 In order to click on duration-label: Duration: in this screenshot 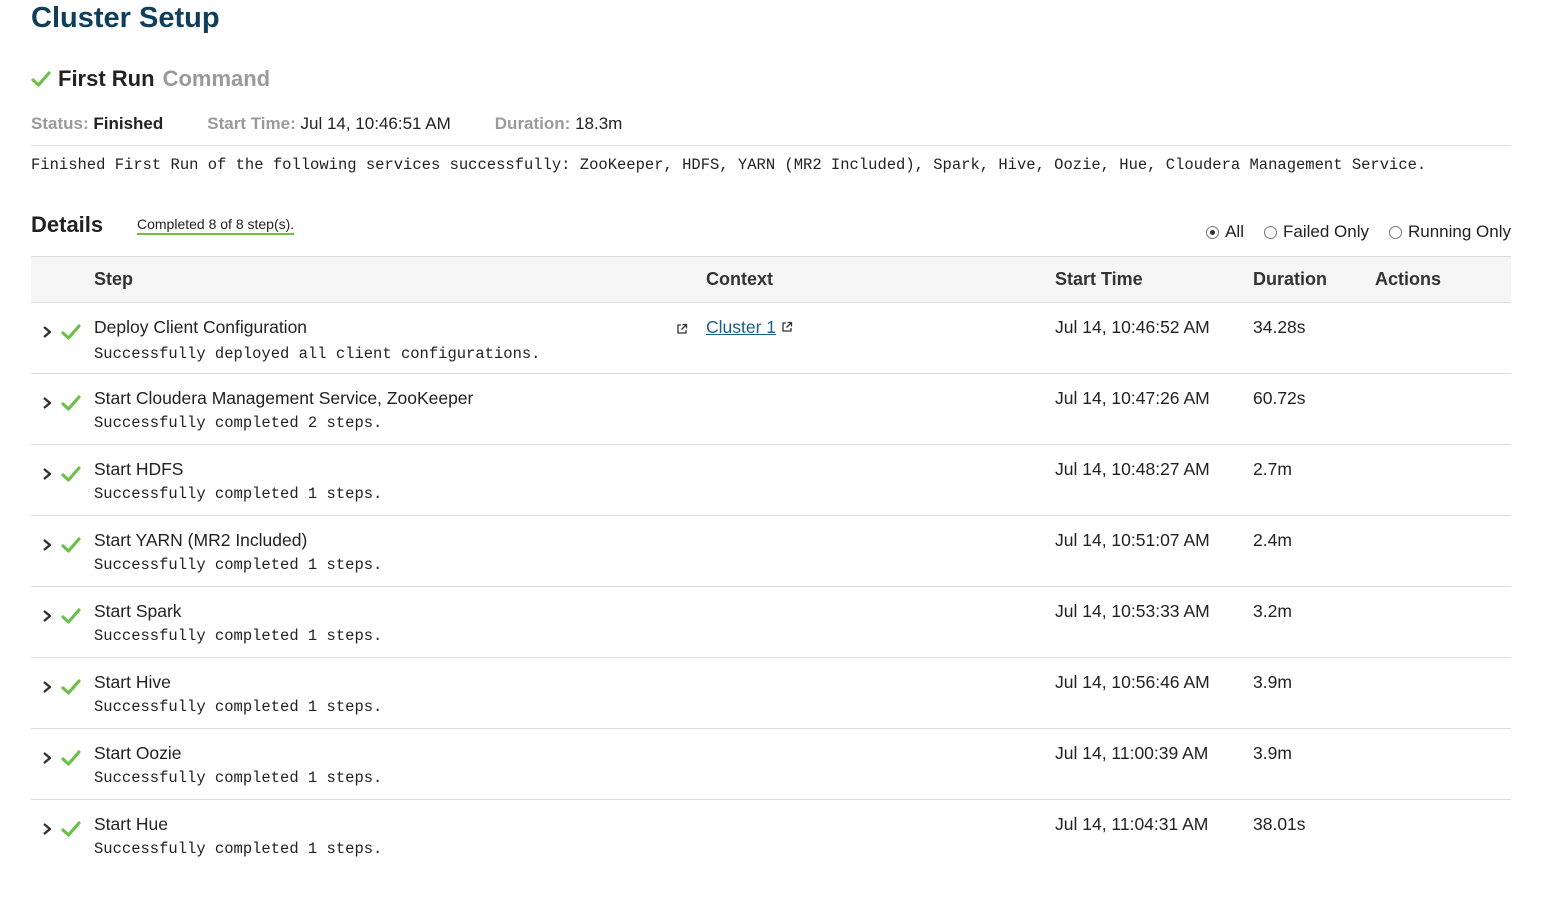, I will do `click(532, 123)`.